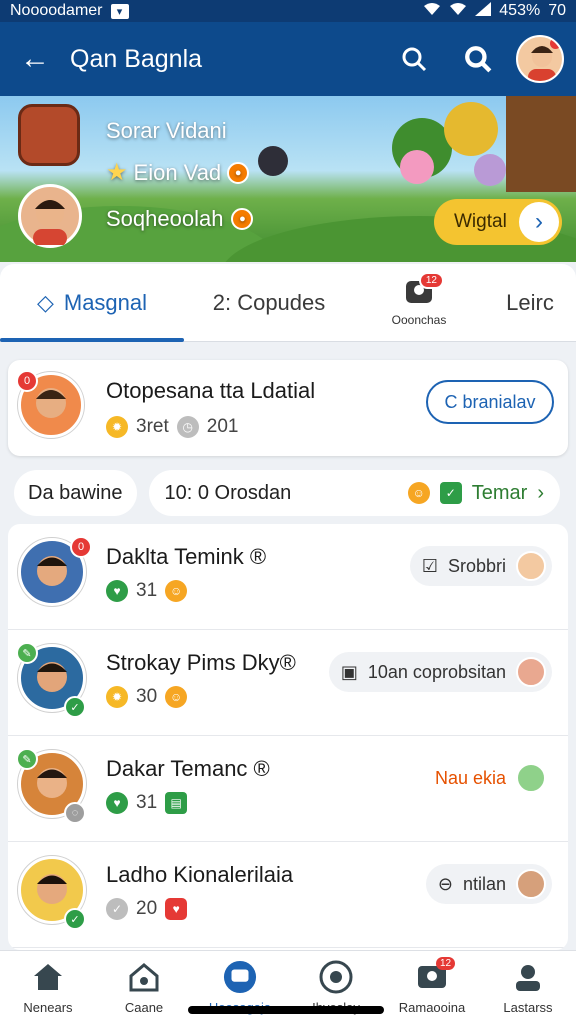 The height and width of the screenshot is (1024, 576). I want to click on tag-icon: ◇, so click(45, 302).